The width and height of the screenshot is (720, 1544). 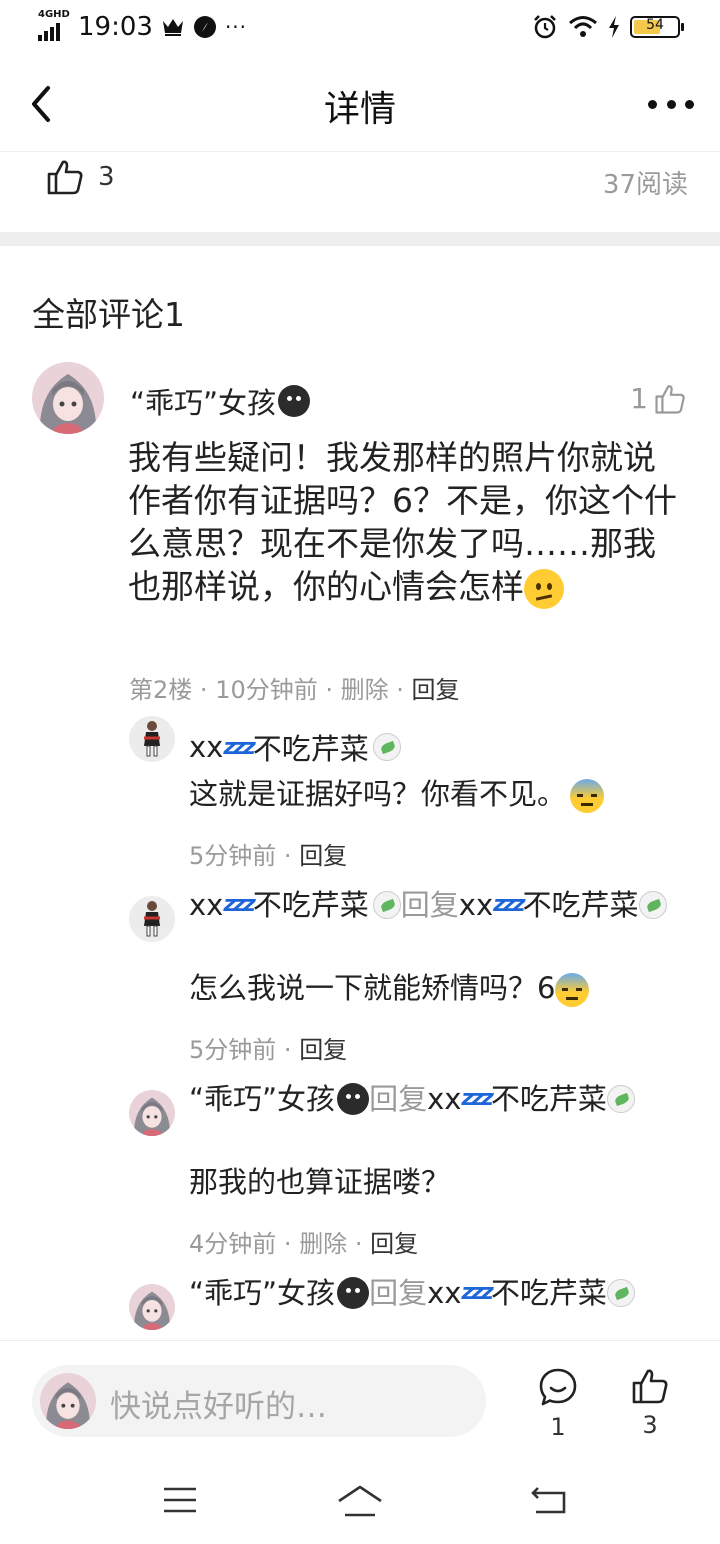 I want to click on reply-meta: 5分钟前 · 回复, so click(x=268, y=856).